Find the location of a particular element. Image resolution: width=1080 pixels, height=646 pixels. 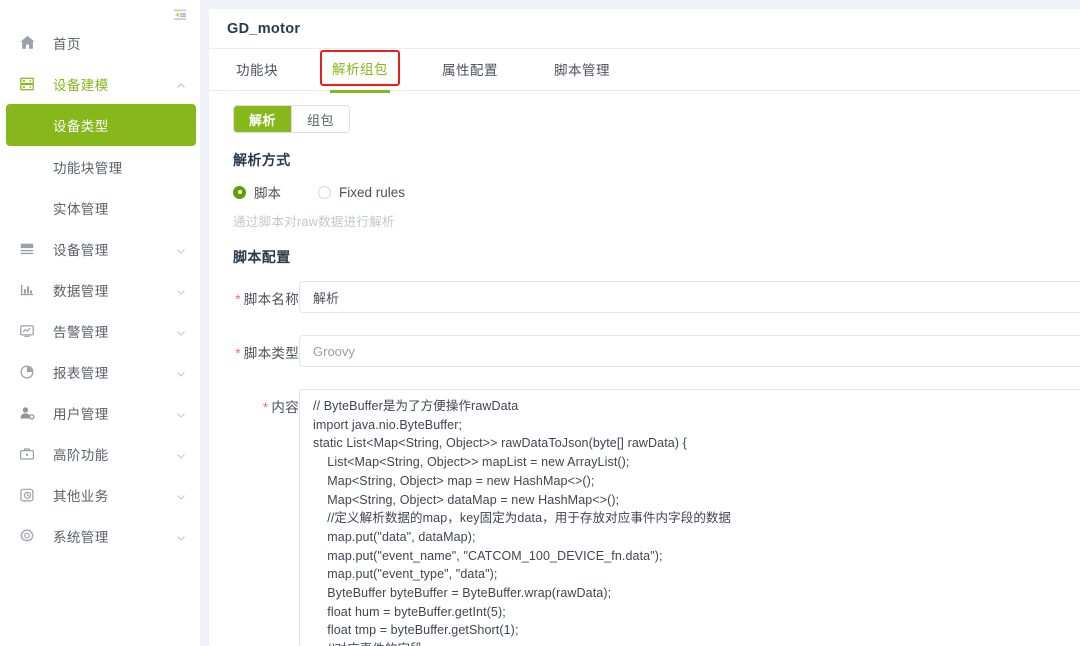

tab-label: 脚本管理 is located at coordinates (582, 70).